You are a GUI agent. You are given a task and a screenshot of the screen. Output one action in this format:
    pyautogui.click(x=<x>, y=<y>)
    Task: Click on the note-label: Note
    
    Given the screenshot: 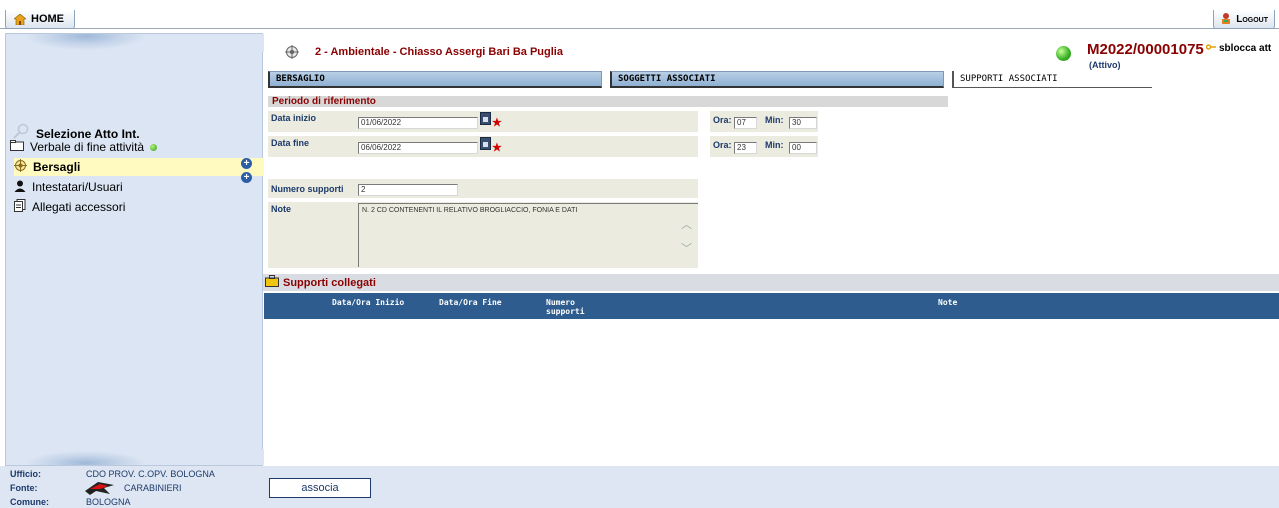 What is the action you would take?
    pyautogui.click(x=281, y=209)
    